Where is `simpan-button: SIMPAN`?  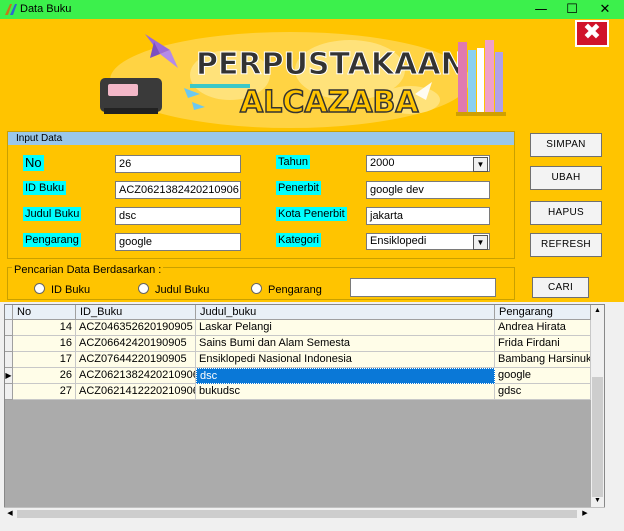 simpan-button: SIMPAN is located at coordinates (566, 145).